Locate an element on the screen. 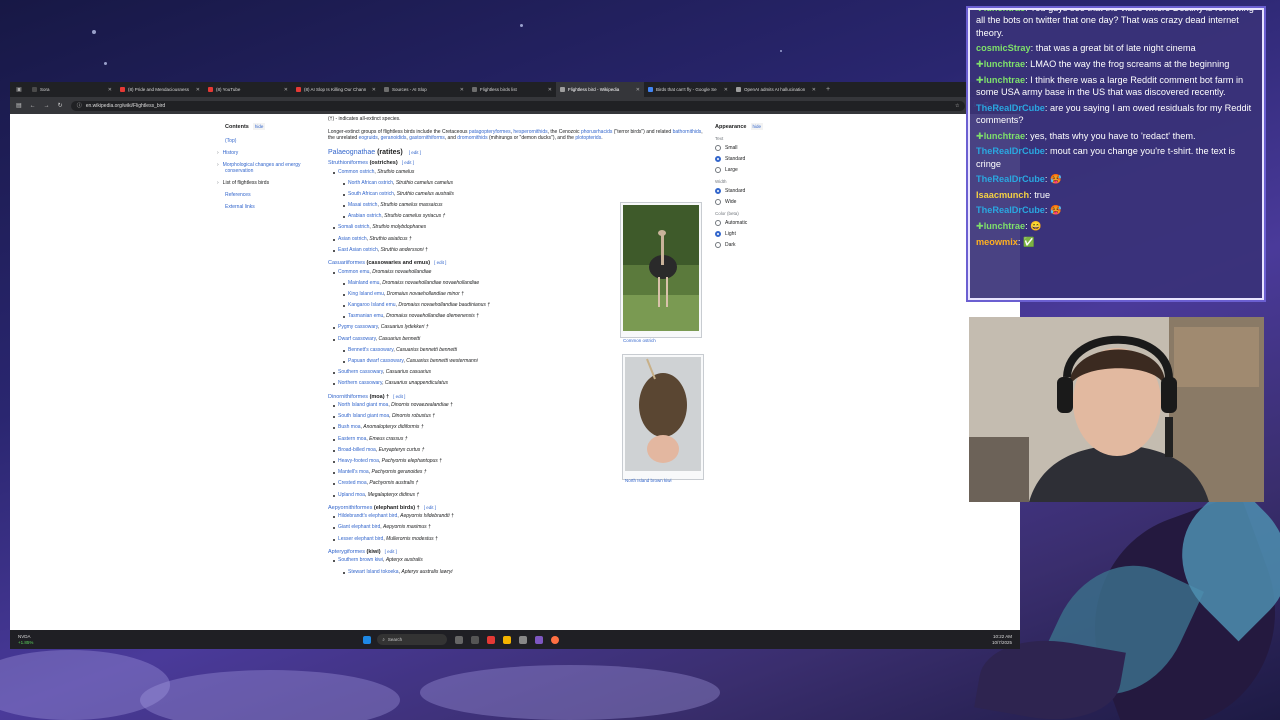  group-name-link: Casuariiformes is located at coordinates (346, 263).